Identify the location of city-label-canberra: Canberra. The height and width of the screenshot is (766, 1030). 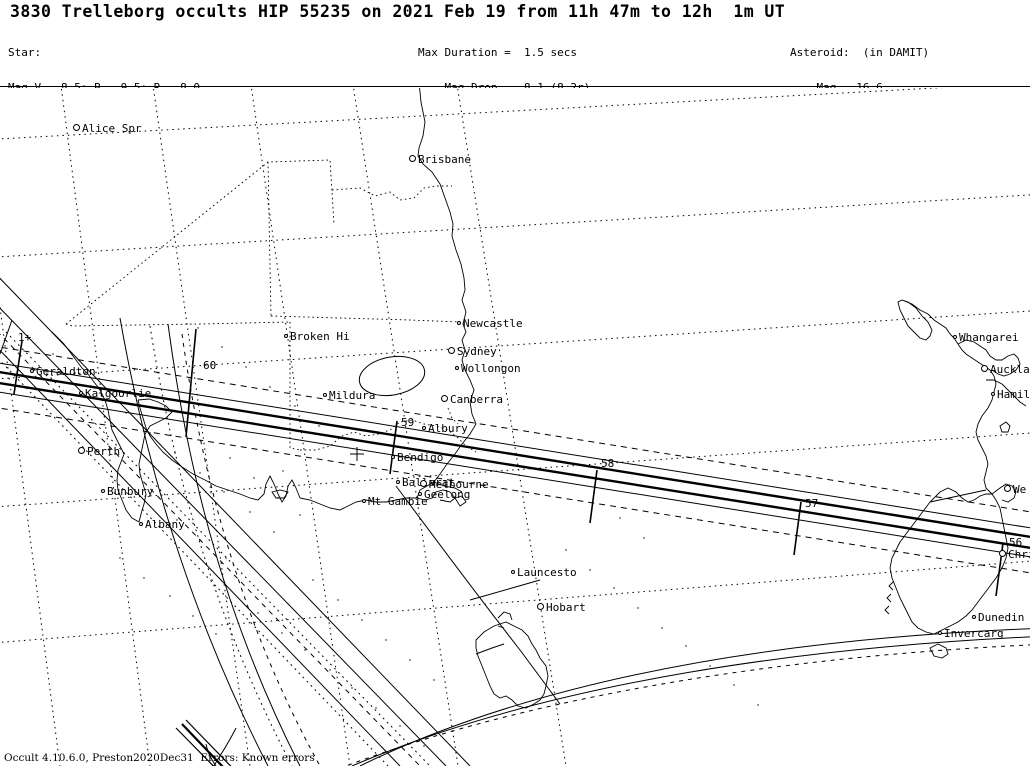
(476, 399).